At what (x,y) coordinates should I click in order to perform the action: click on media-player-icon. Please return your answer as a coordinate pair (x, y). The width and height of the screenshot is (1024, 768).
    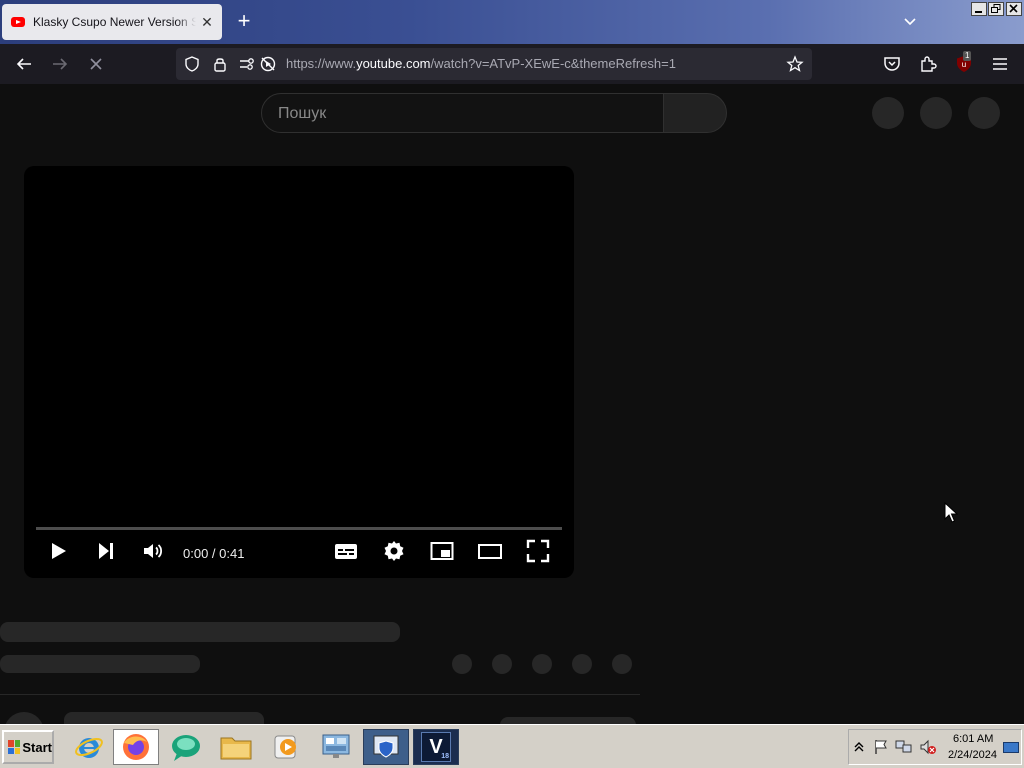
    Looking at the image, I should click on (285, 747).